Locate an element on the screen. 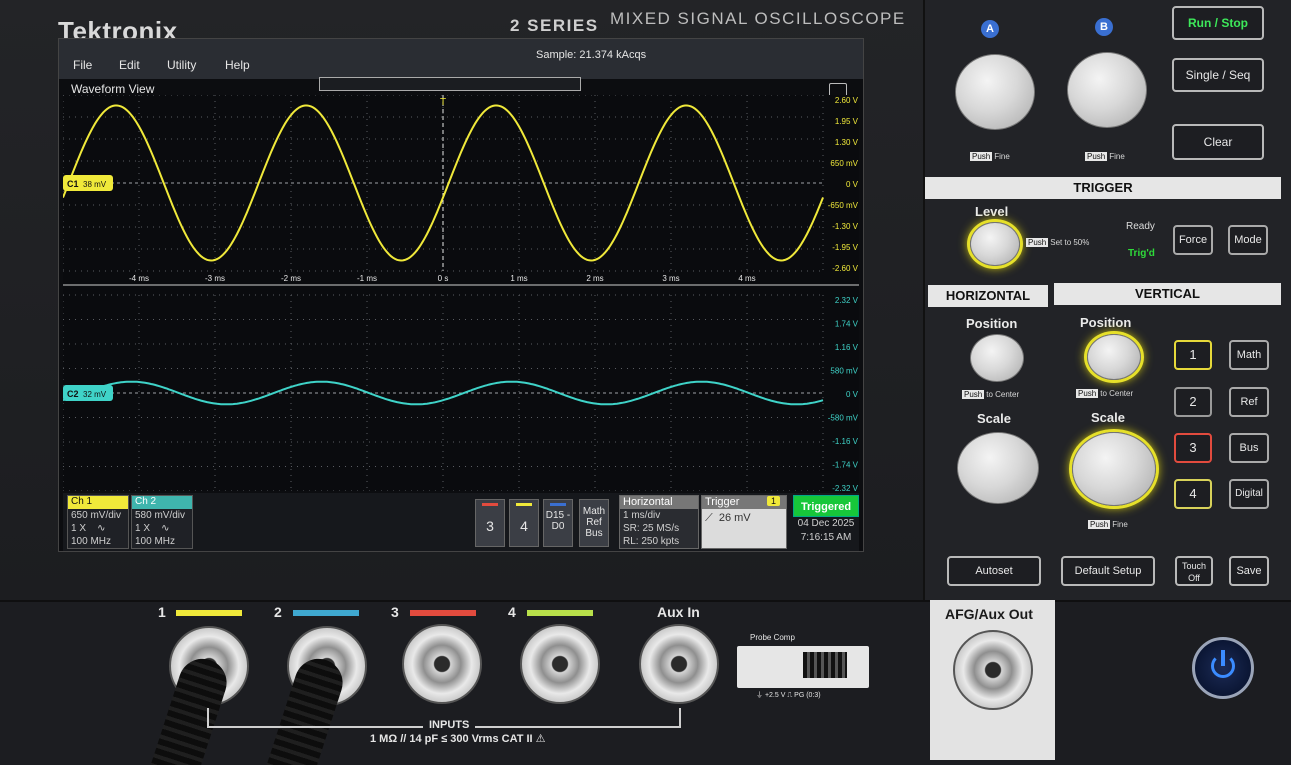 The height and width of the screenshot is (765, 1291). ch1-badge: Ch 1 650 mV/div 1 X ∿ 100 MHz is located at coordinates (98, 522).